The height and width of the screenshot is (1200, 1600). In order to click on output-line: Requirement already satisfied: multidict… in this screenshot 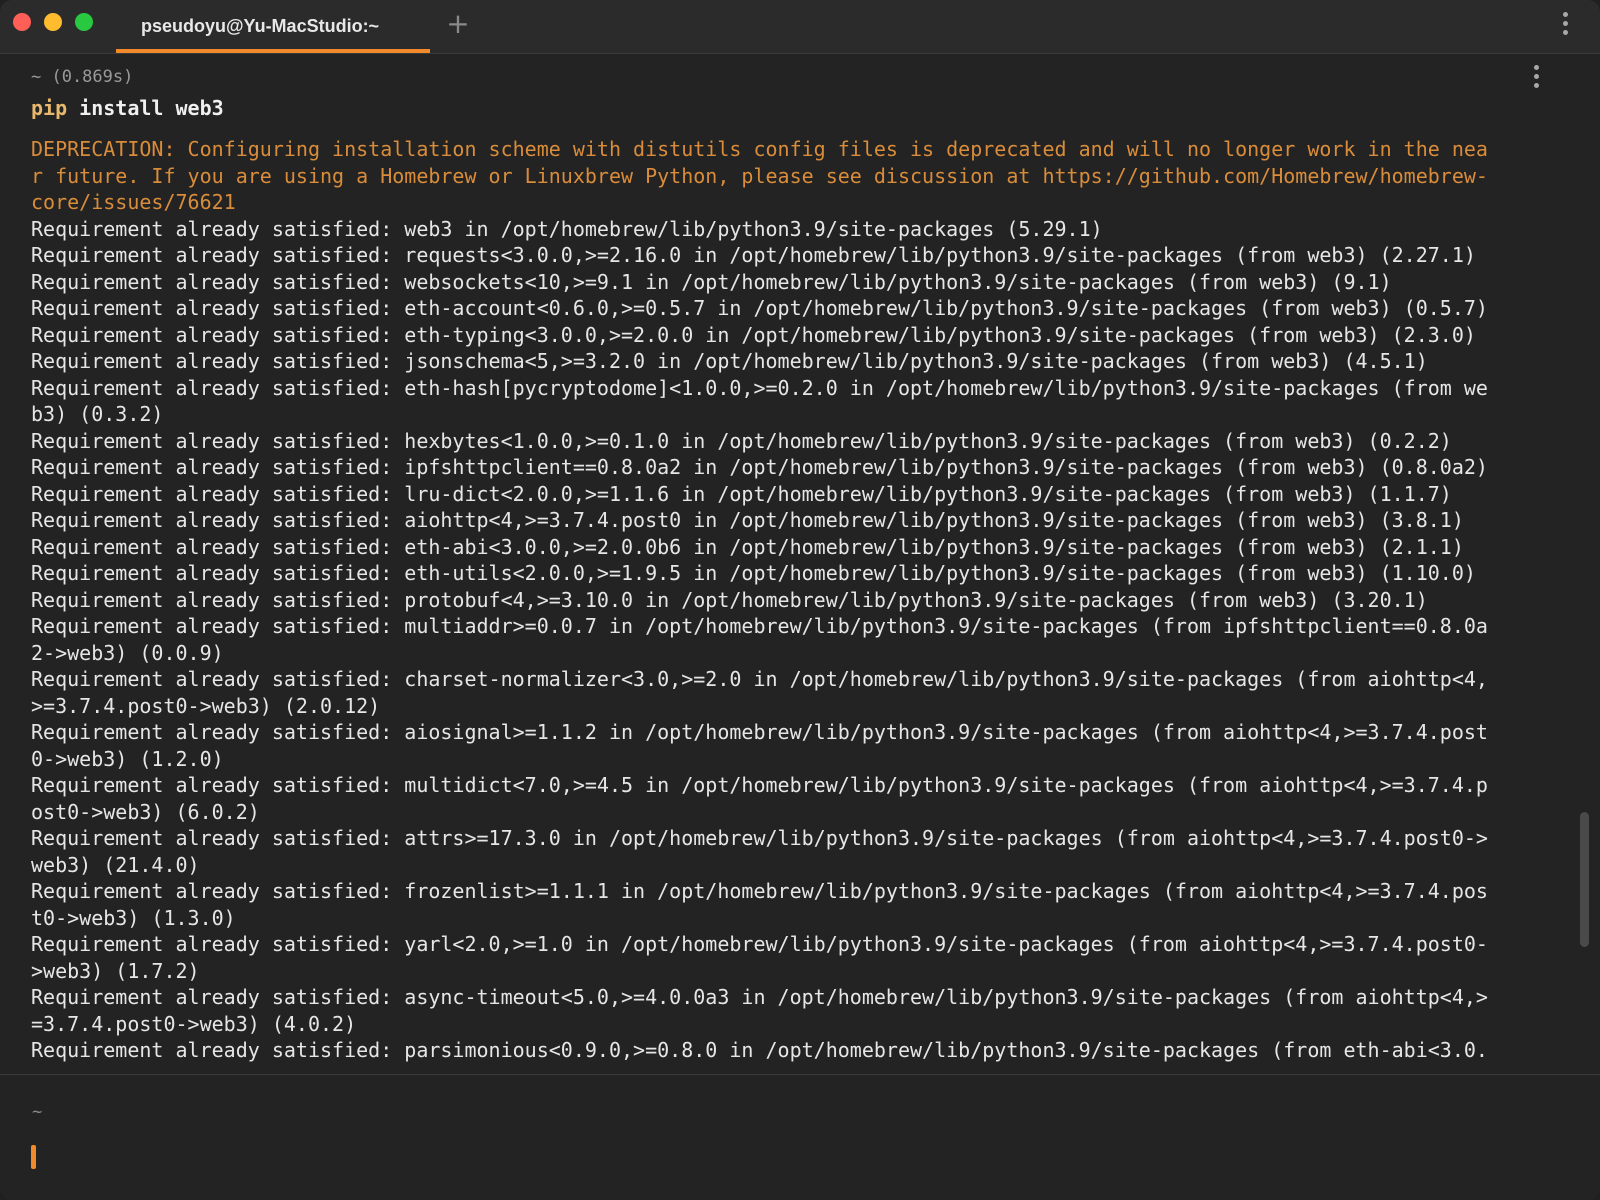, I will do `click(759, 785)`.